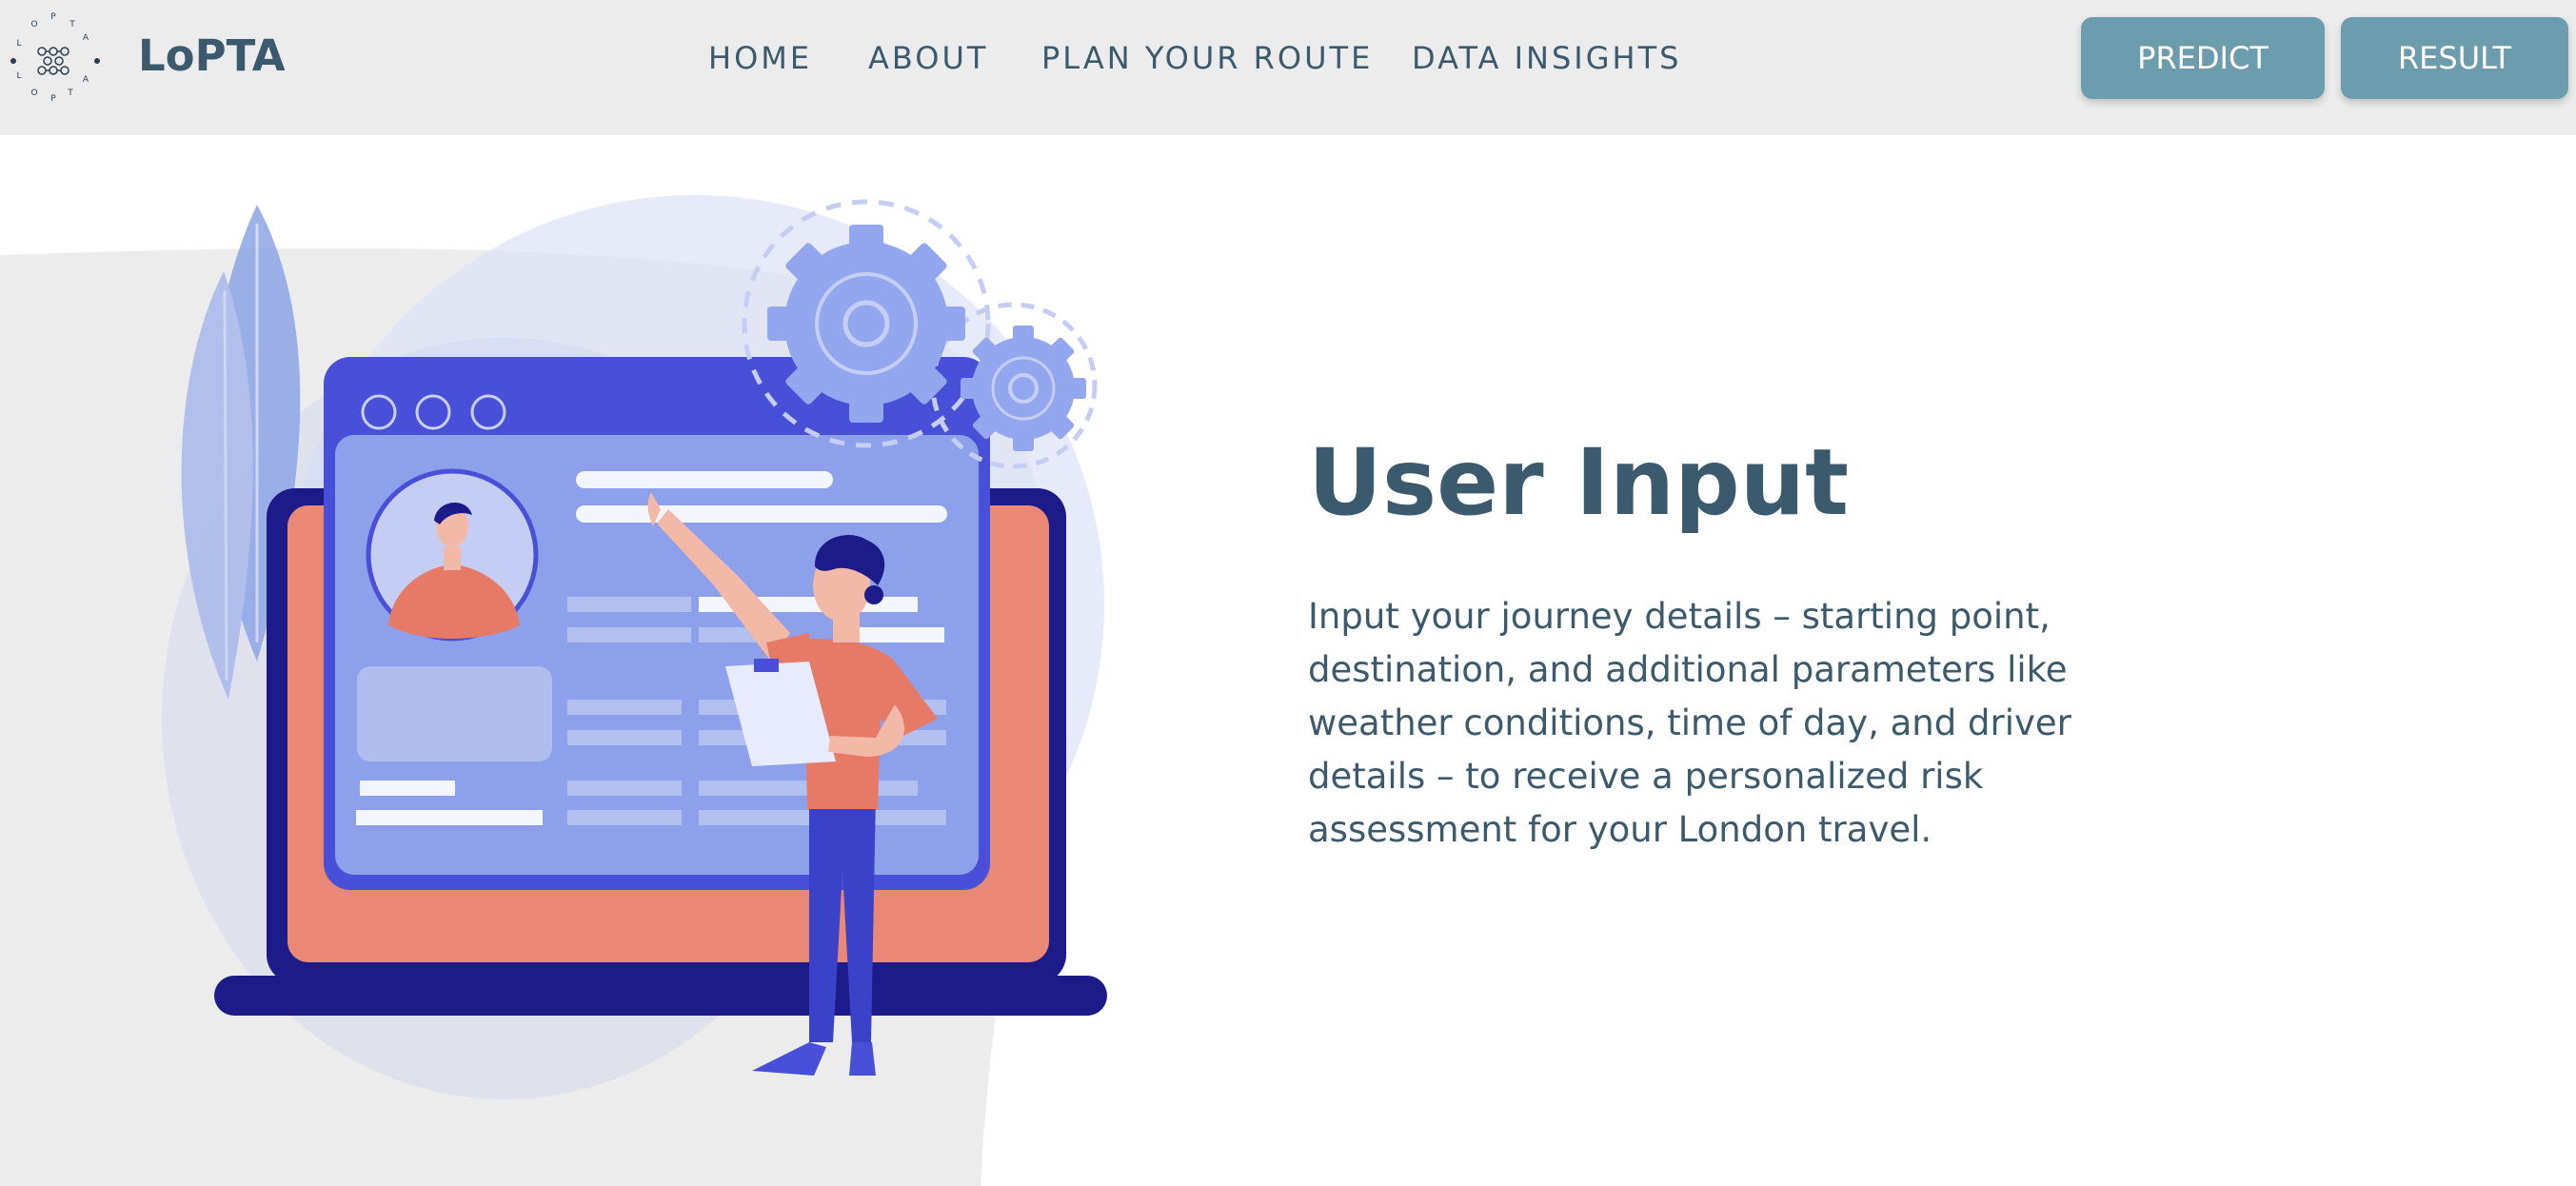 The image size is (2576, 1186). What do you see at coordinates (212, 55) in the screenshot?
I see `brand-name: LoPTA` at bounding box center [212, 55].